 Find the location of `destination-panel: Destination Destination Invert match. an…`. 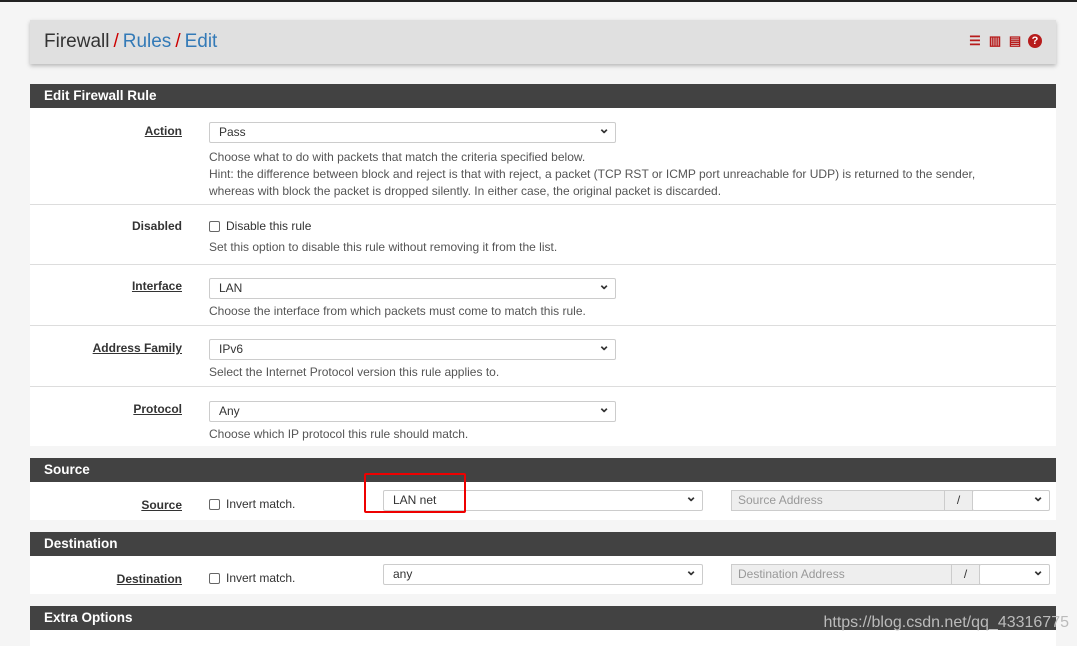

destination-panel: Destination Destination Invert match. an… is located at coordinates (543, 563).